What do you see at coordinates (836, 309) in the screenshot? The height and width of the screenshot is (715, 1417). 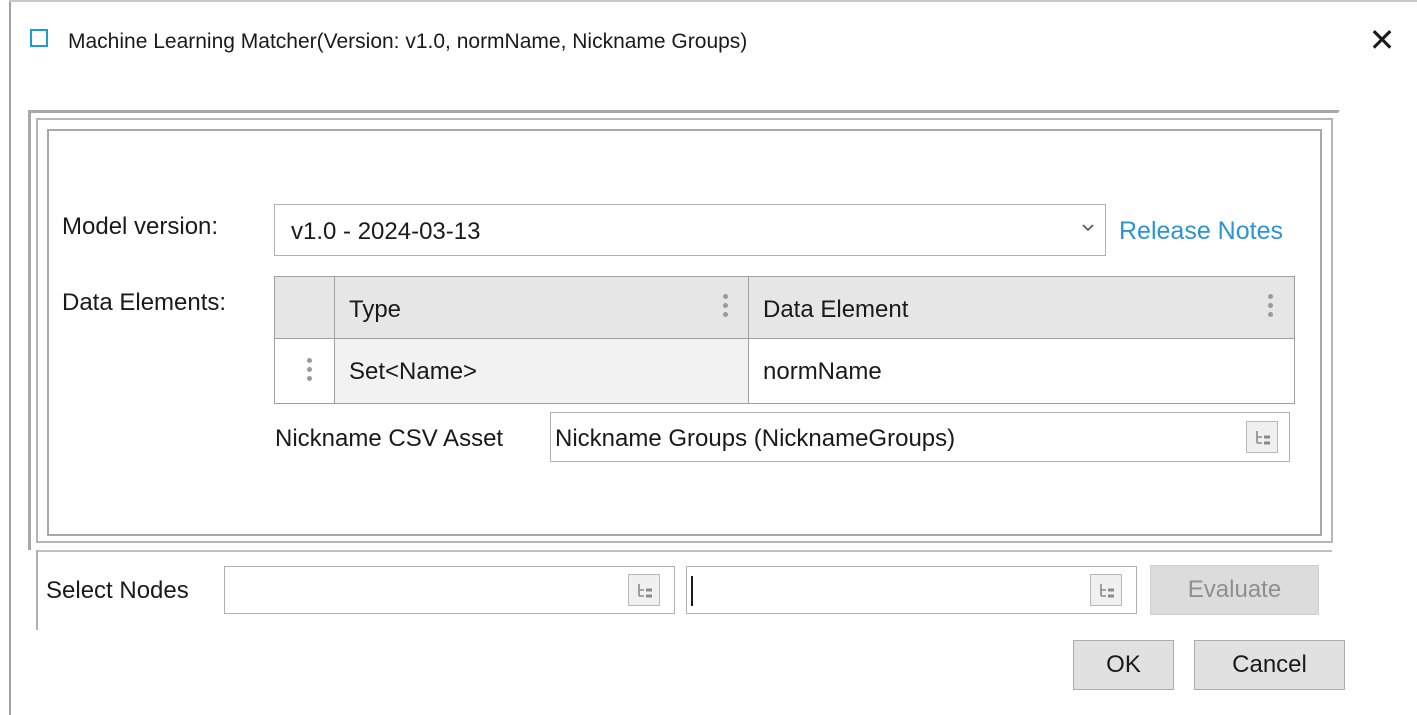 I see `column-header-label: Data Element` at bounding box center [836, 309].